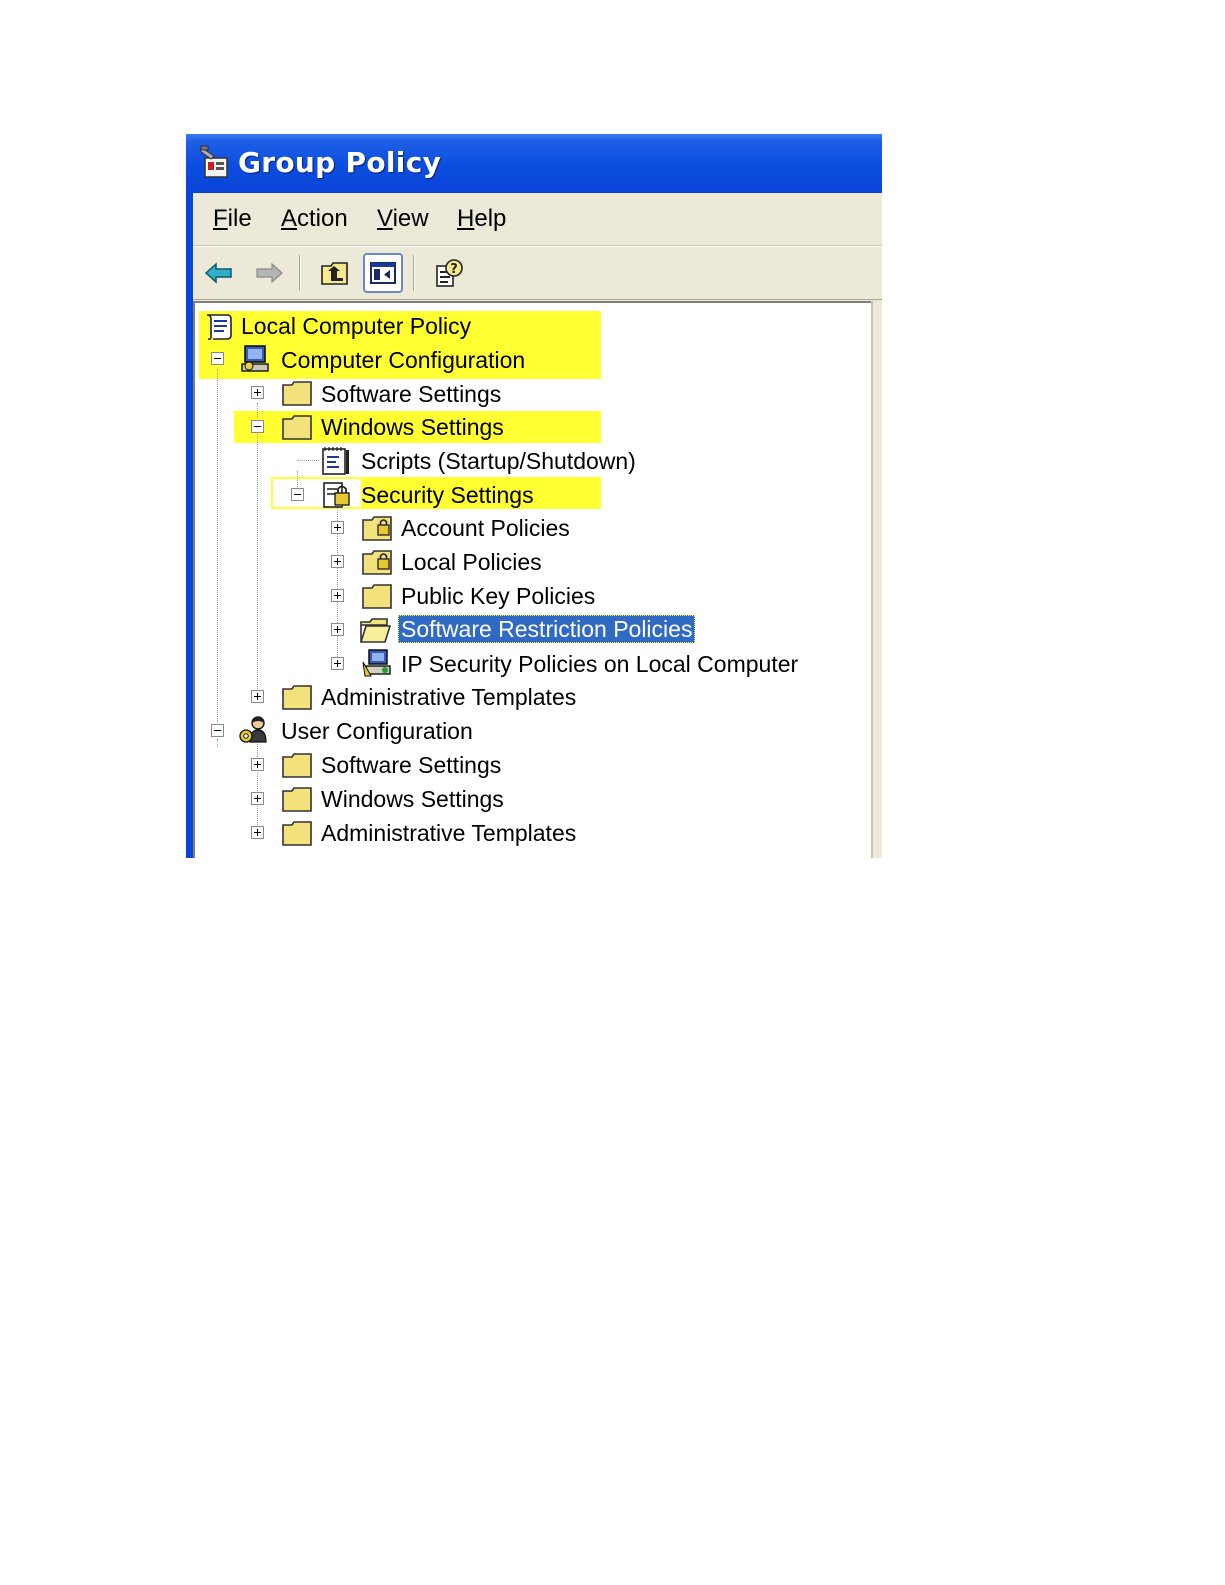  What do you see at coordinates (403, 219) in the screenshot?
I see `menu-view: View` at bounding box center [403, 219].